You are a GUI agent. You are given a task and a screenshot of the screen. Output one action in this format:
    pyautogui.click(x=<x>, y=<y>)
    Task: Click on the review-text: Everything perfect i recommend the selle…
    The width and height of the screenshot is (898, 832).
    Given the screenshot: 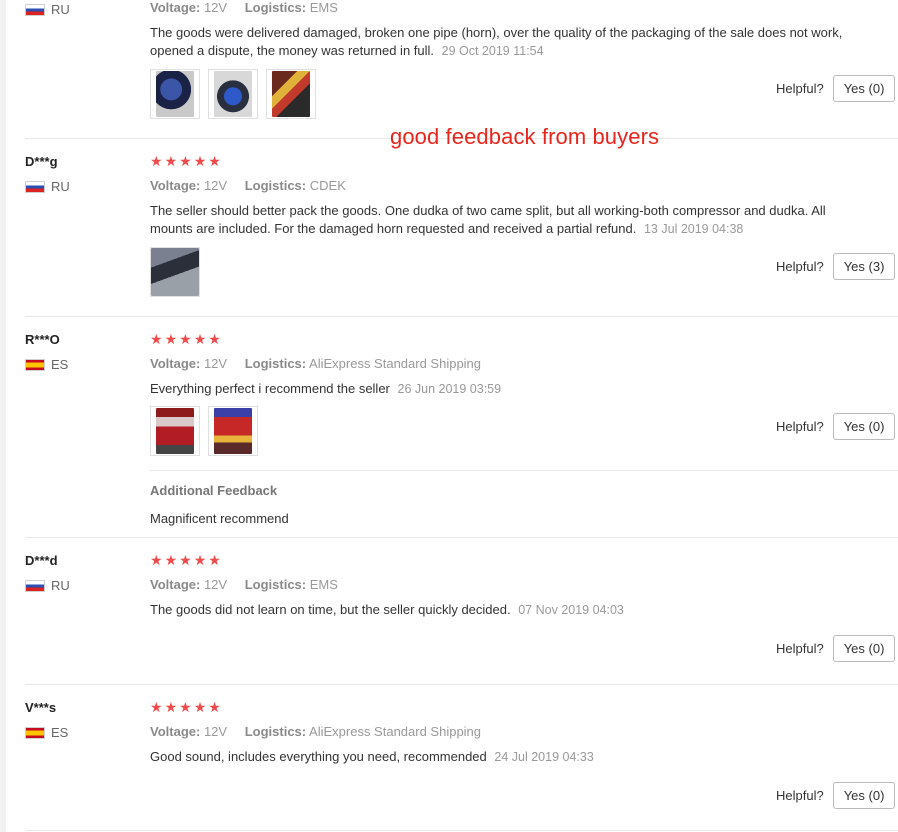 What is the action you would take?
    pyautogui.click(x=326, y=388)
    